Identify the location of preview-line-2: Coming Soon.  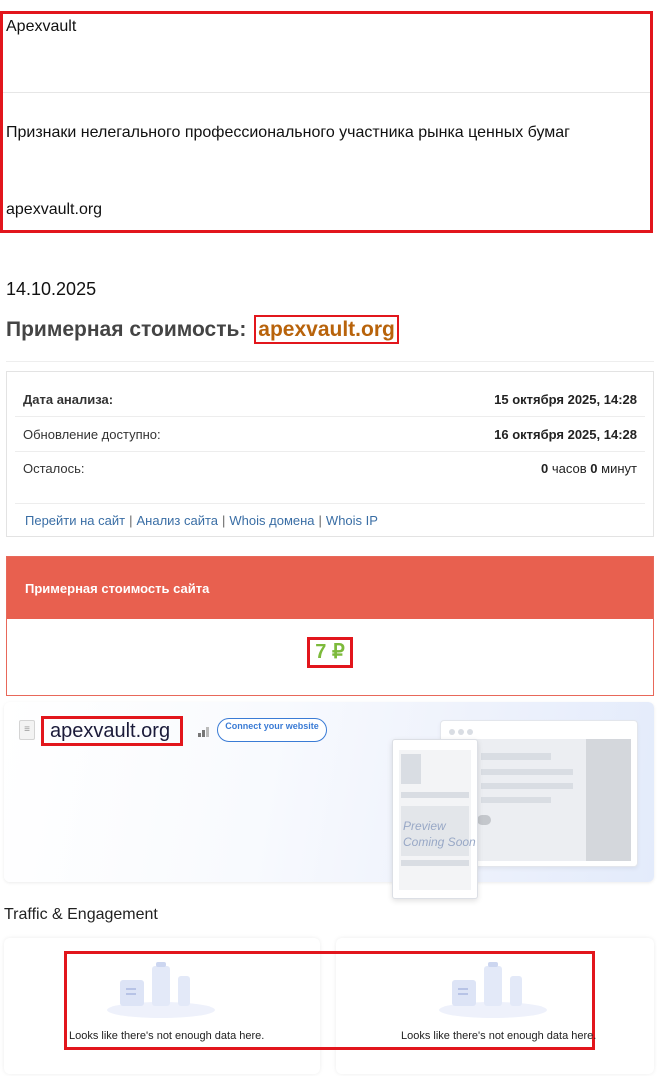
(439, 842).